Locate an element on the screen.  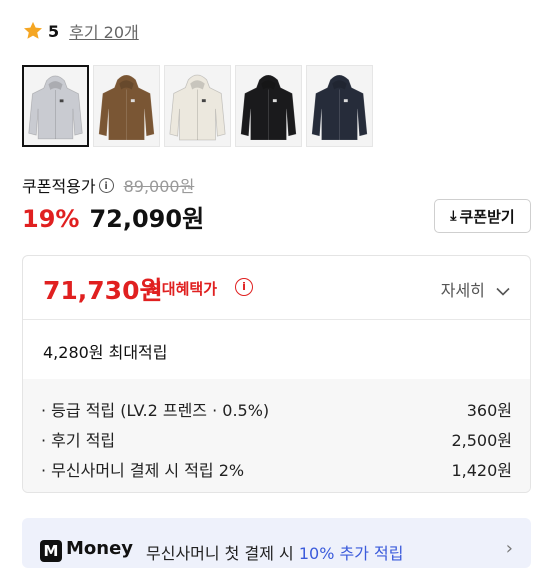
color-thumbnail-ivory is located at coordinates (197, 106).